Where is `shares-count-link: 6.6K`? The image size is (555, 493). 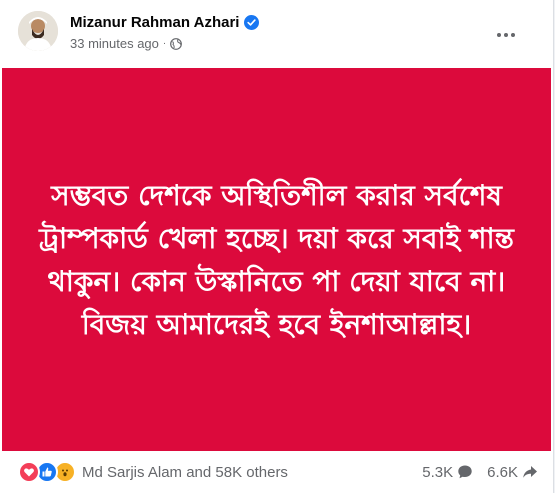 shares-count-link: 6.6K is located at coordinates (512, 472).